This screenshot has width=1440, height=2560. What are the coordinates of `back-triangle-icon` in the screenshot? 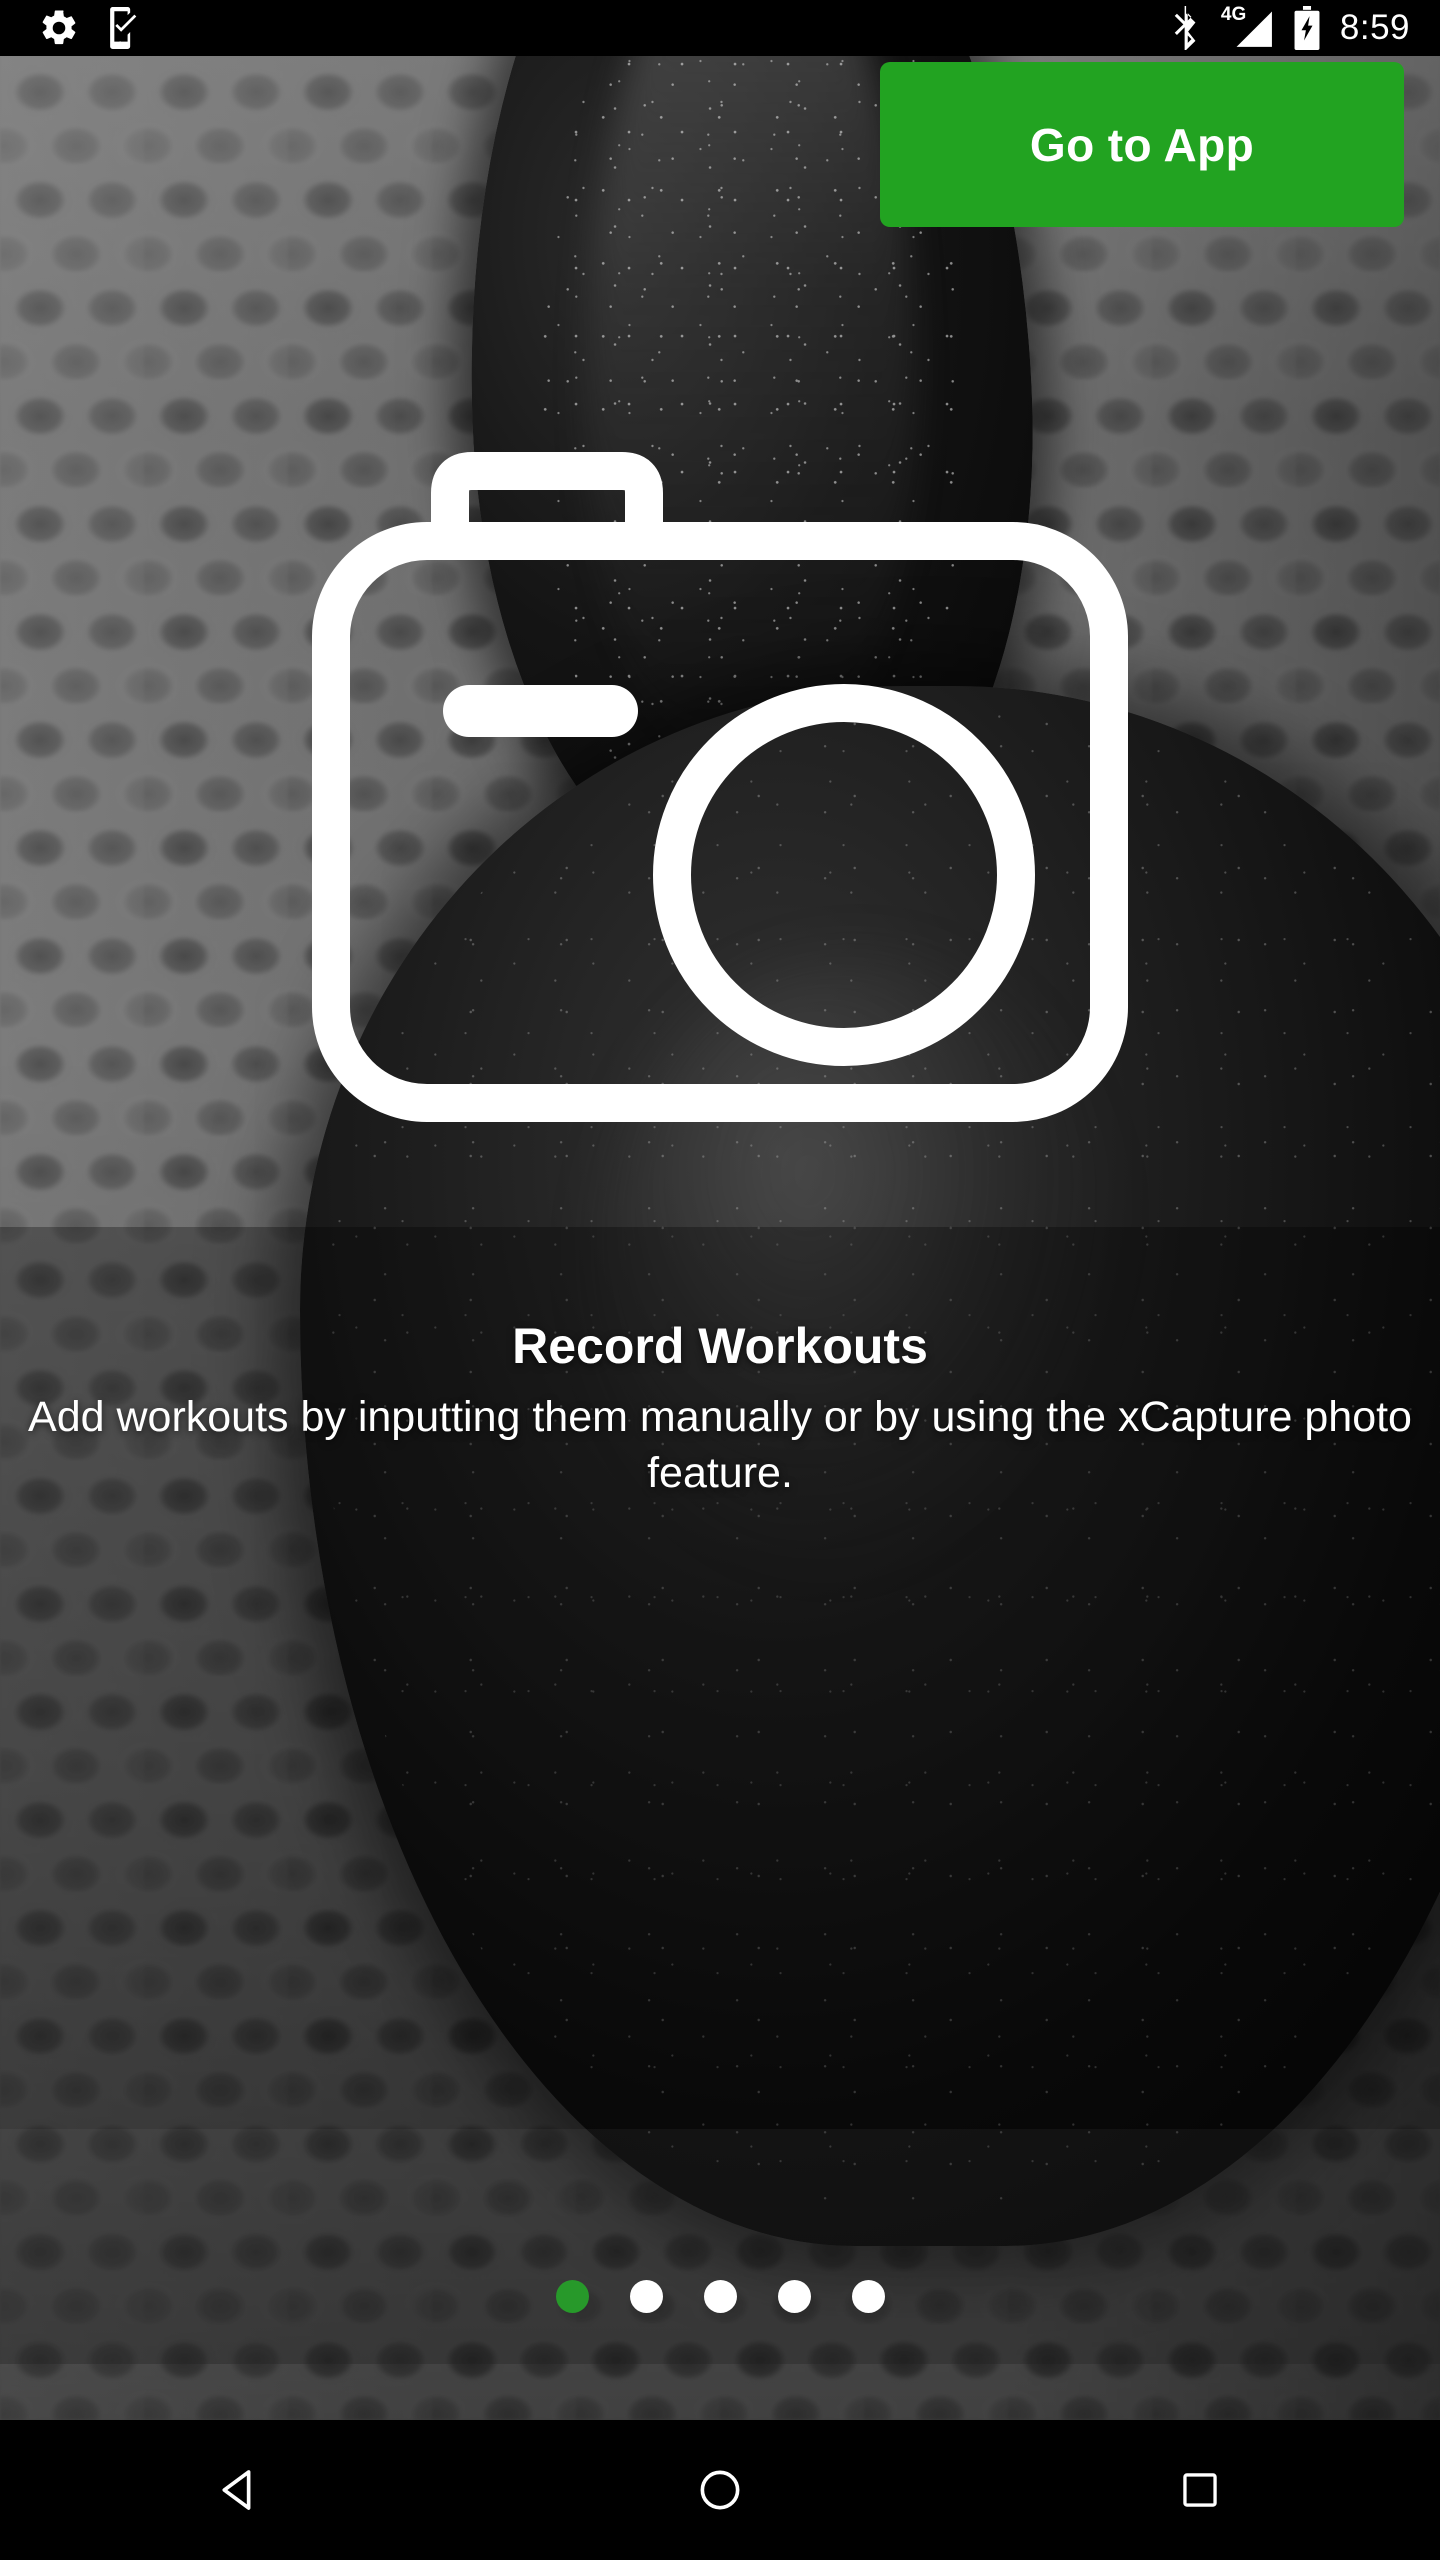 It's located at (236, 2490).